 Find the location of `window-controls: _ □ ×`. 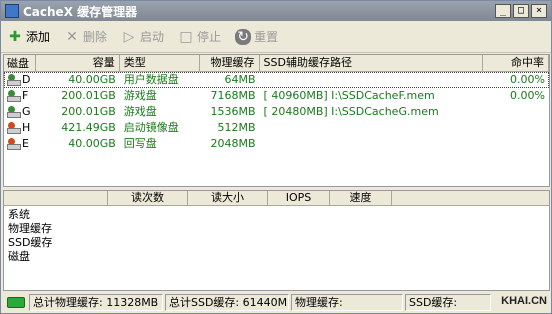

window-controls: _ □ × is located at coordinates (521, 11).